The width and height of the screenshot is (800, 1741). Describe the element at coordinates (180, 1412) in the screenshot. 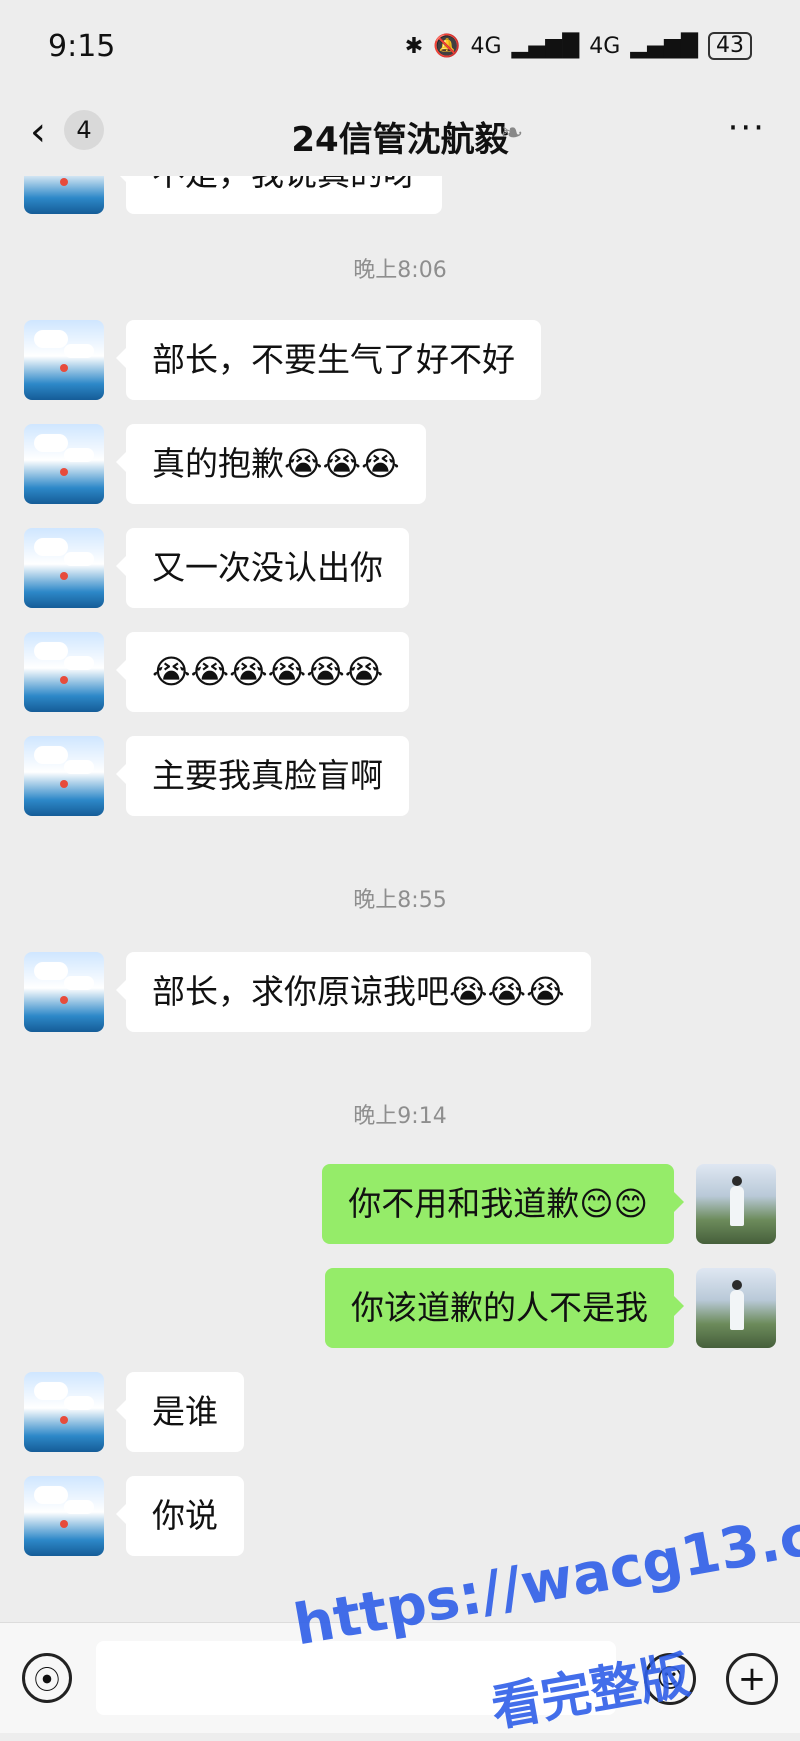

I see `message-bubble: 是谁` at that location.